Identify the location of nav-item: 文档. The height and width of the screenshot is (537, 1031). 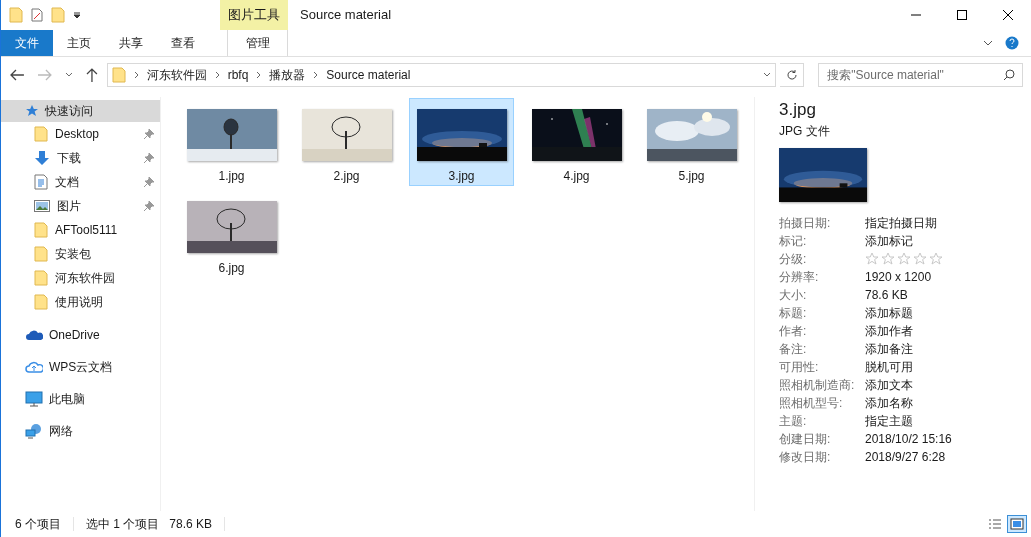
(80, 182).